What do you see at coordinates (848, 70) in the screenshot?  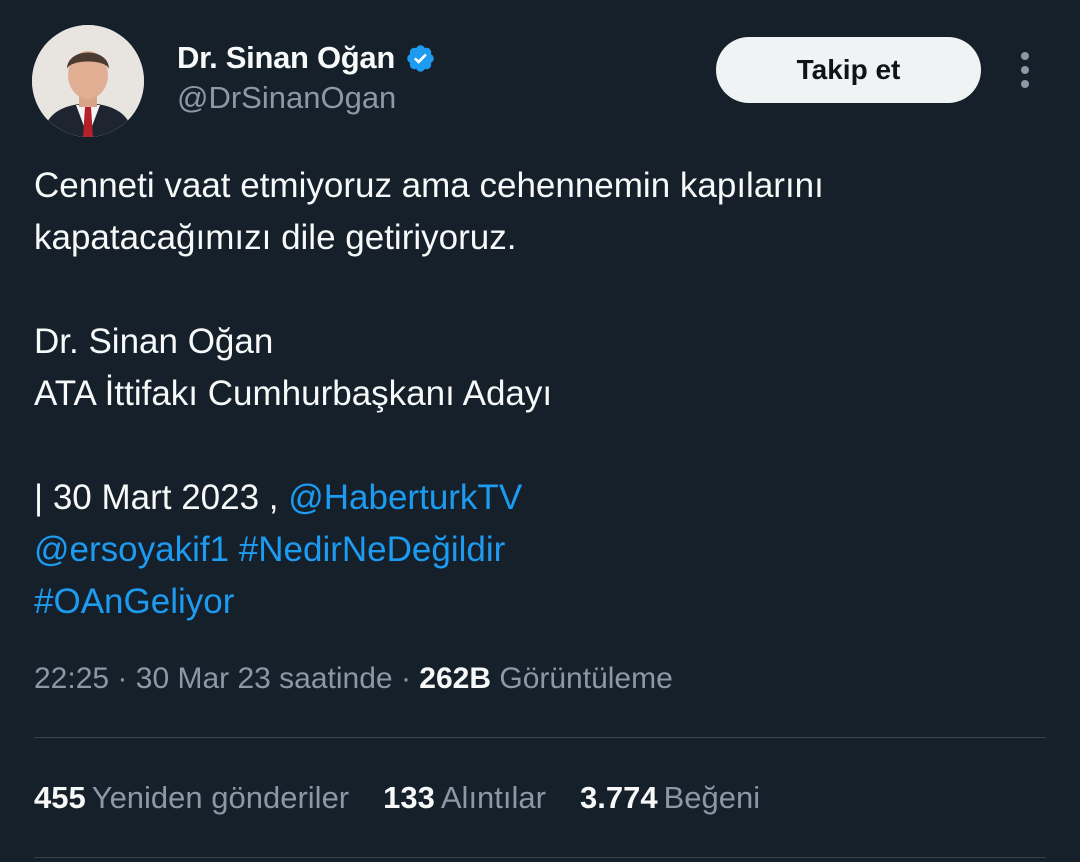 I see `follow-button: Takip et` at bounding box center [848, 70].